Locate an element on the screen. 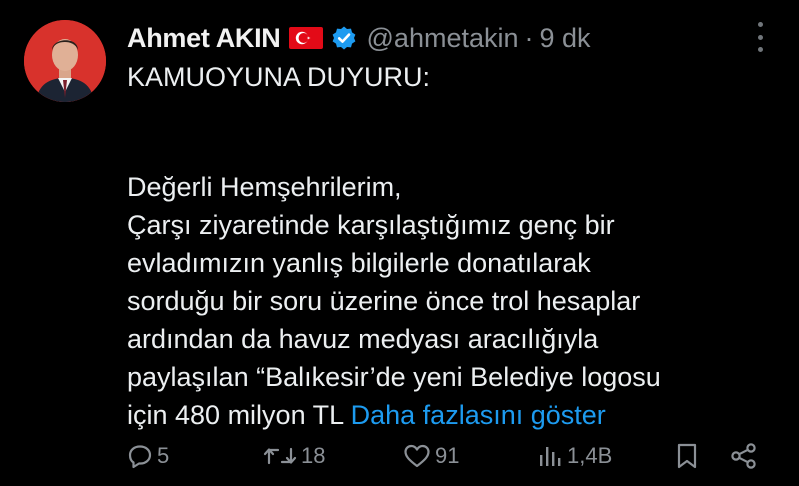 The height and width of the screenshot is (486, 799). like-button: 91 is located at coordinates (431, 456).